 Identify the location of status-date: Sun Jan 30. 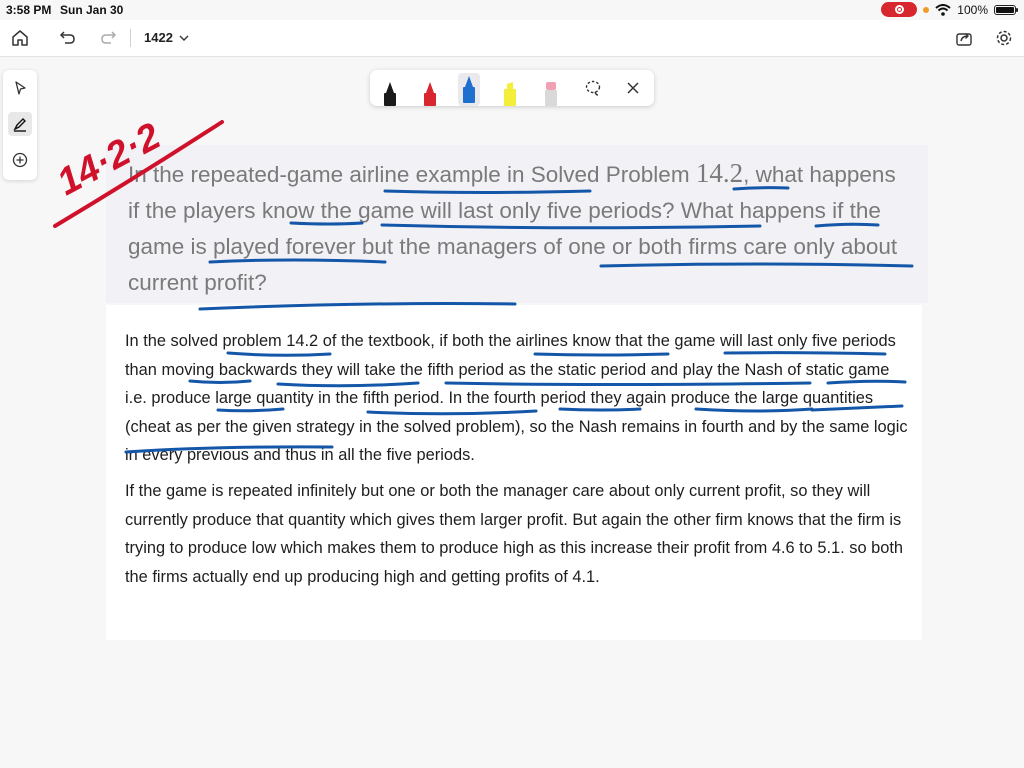
(92, 10).